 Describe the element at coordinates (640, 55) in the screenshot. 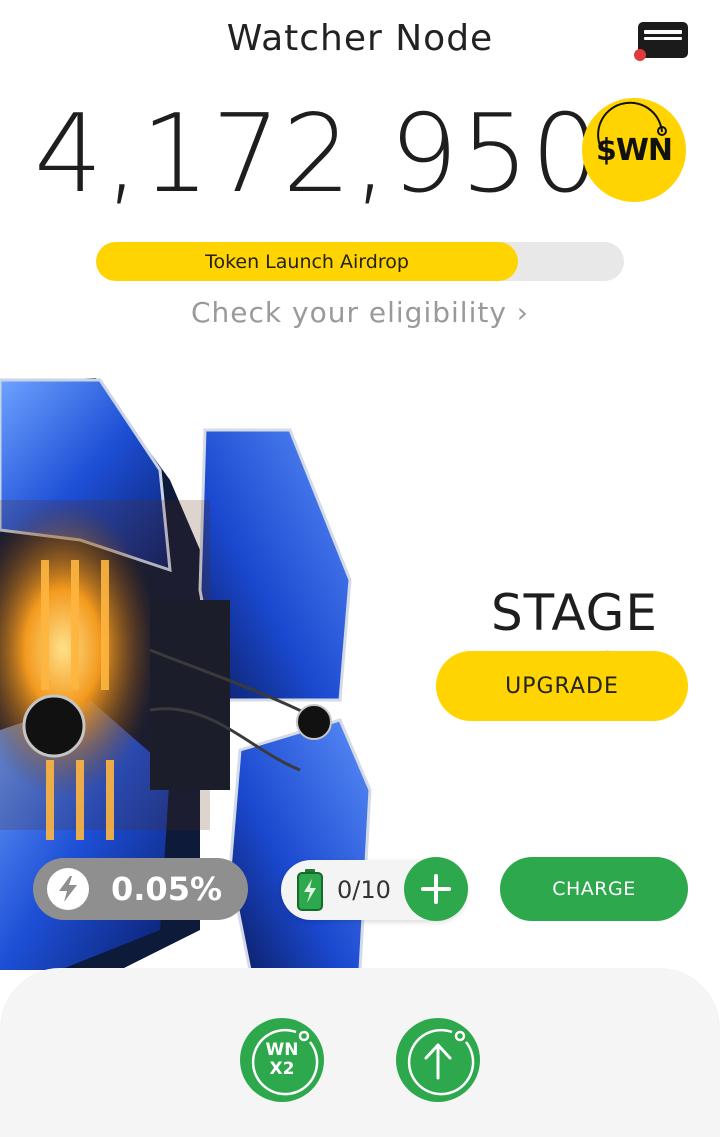

I see `notification-dot` at that location.